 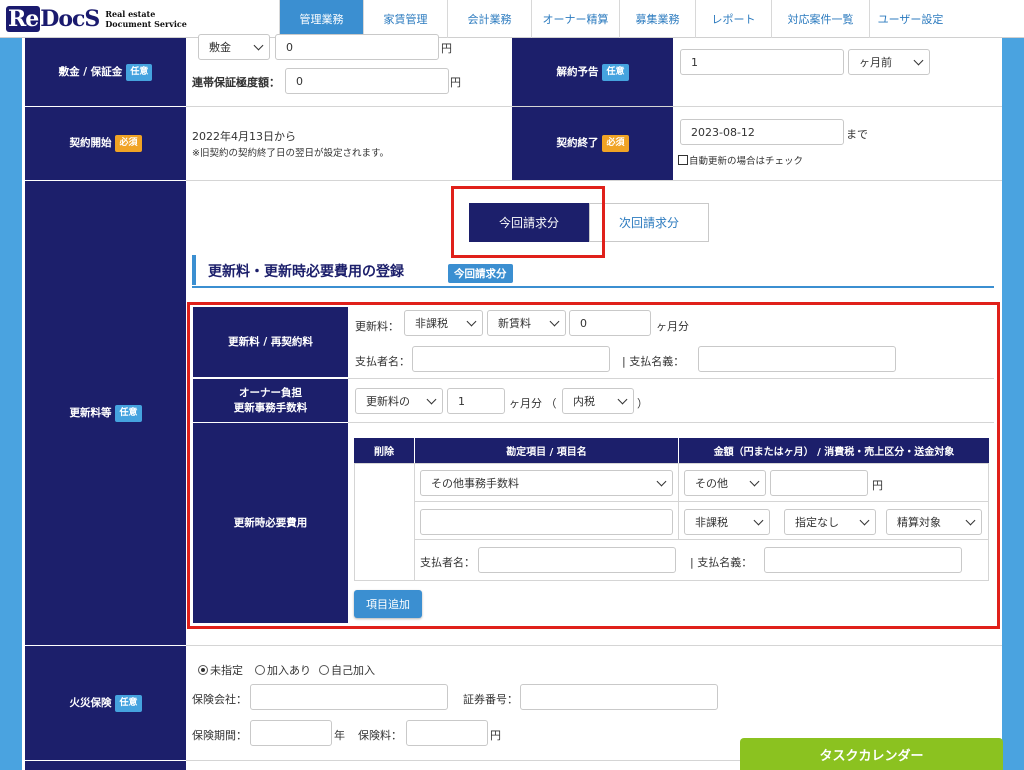 I want to click on tab-management: 管理業務, so click(x=321, y=19).